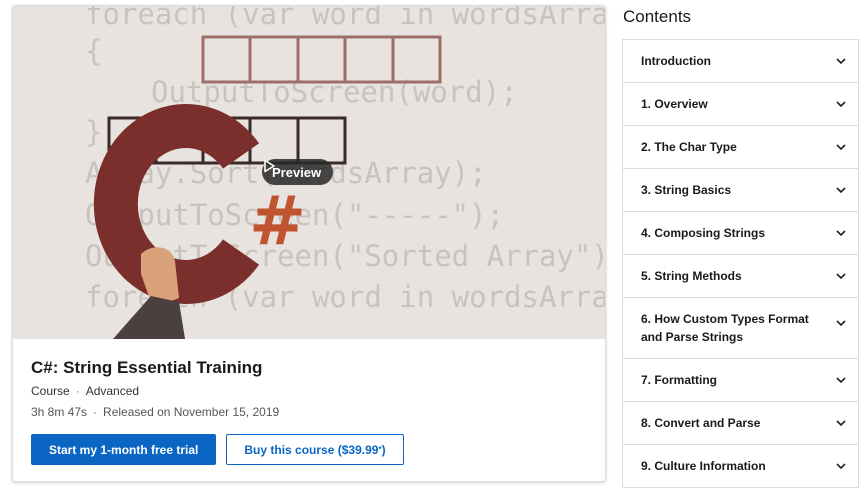 The width and height of the screenshot is (866, 494). I want to click on toc-item-composing-strings: 4. Composing Strings, so click(740, 233).